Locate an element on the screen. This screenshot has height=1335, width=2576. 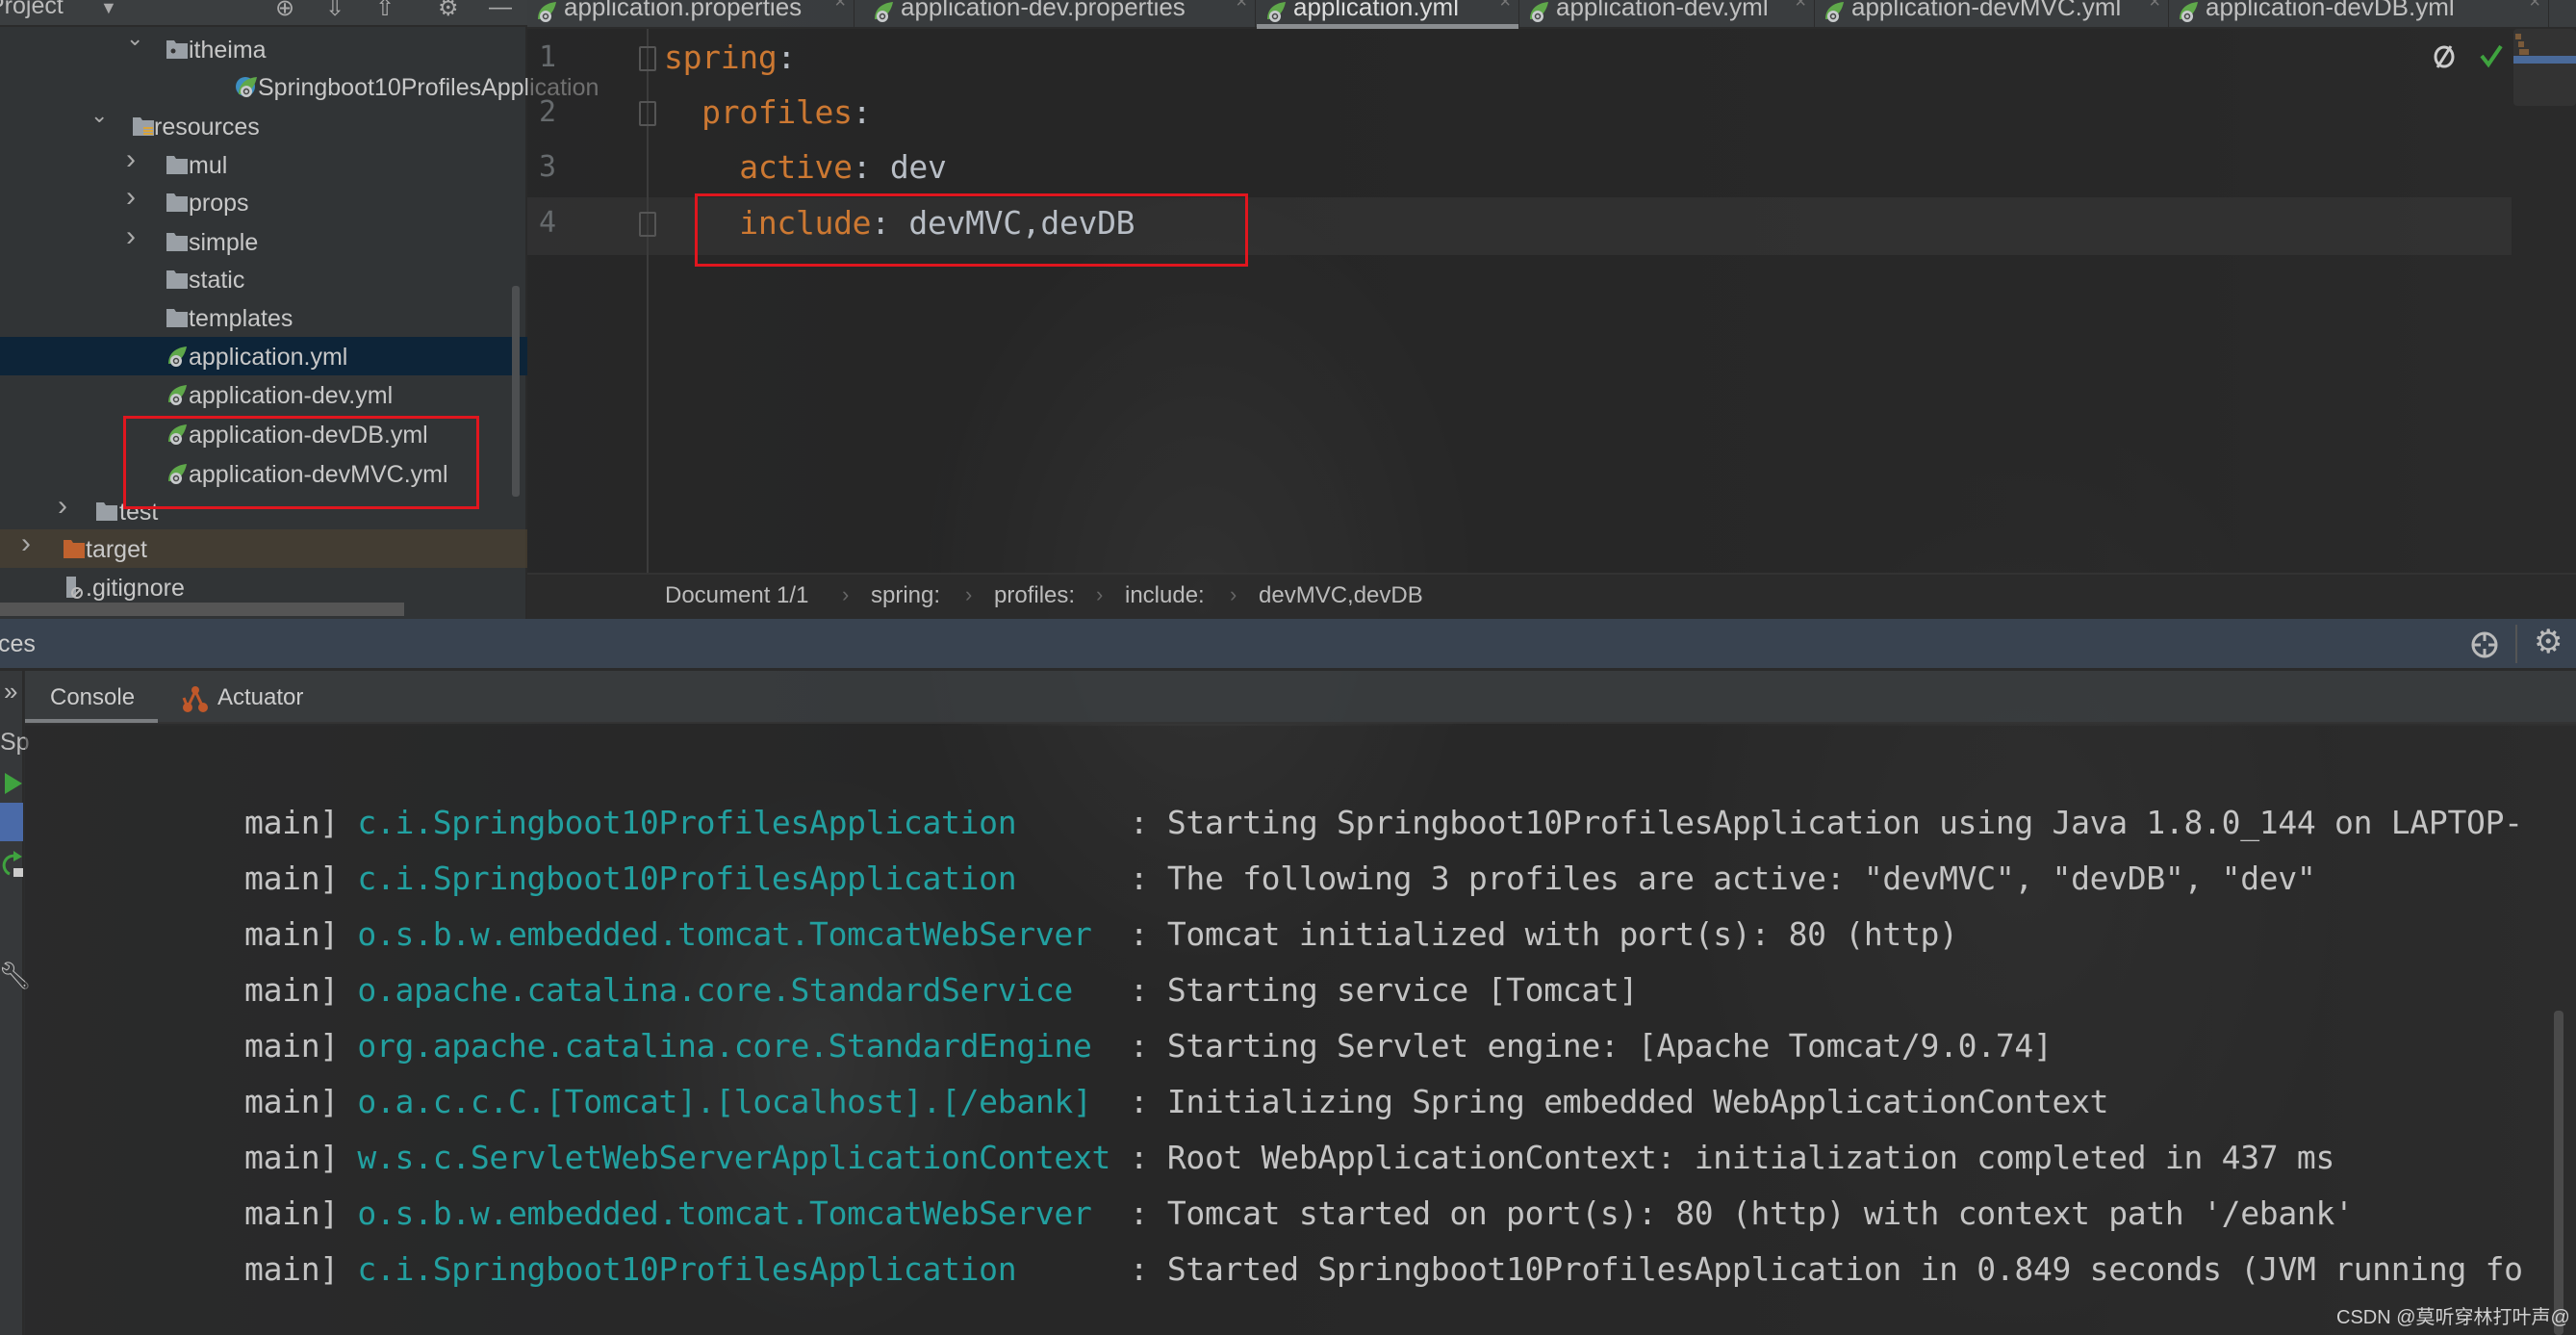
tab-application-dev-yml: application-dev.yml × is located at coordinates (1667, 14).